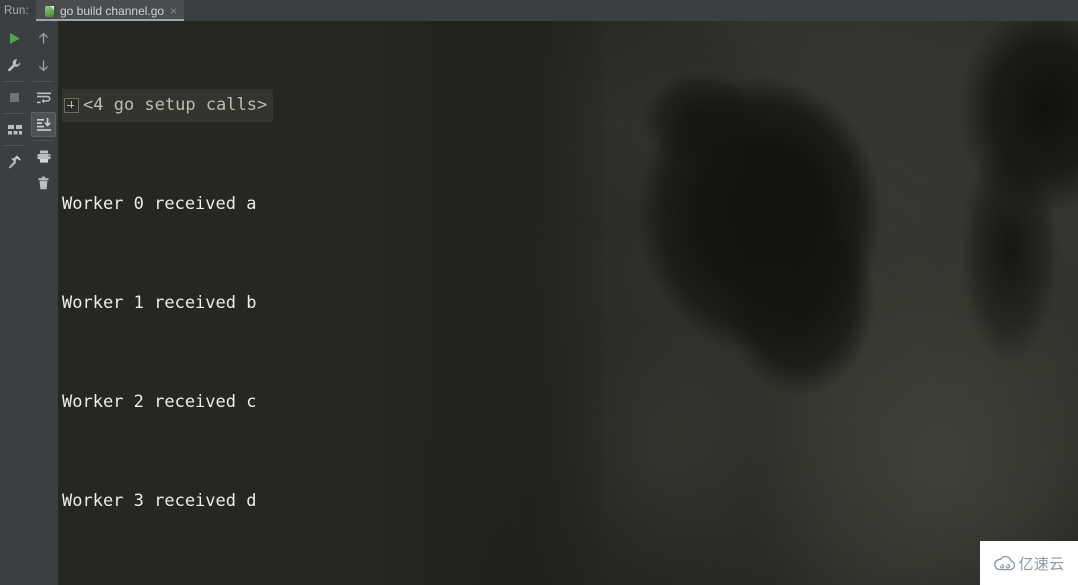 Image resolution: width=1078 pixels, height=585 pixels. I want to click on cloud-logo-icon, so click(1004, 562).